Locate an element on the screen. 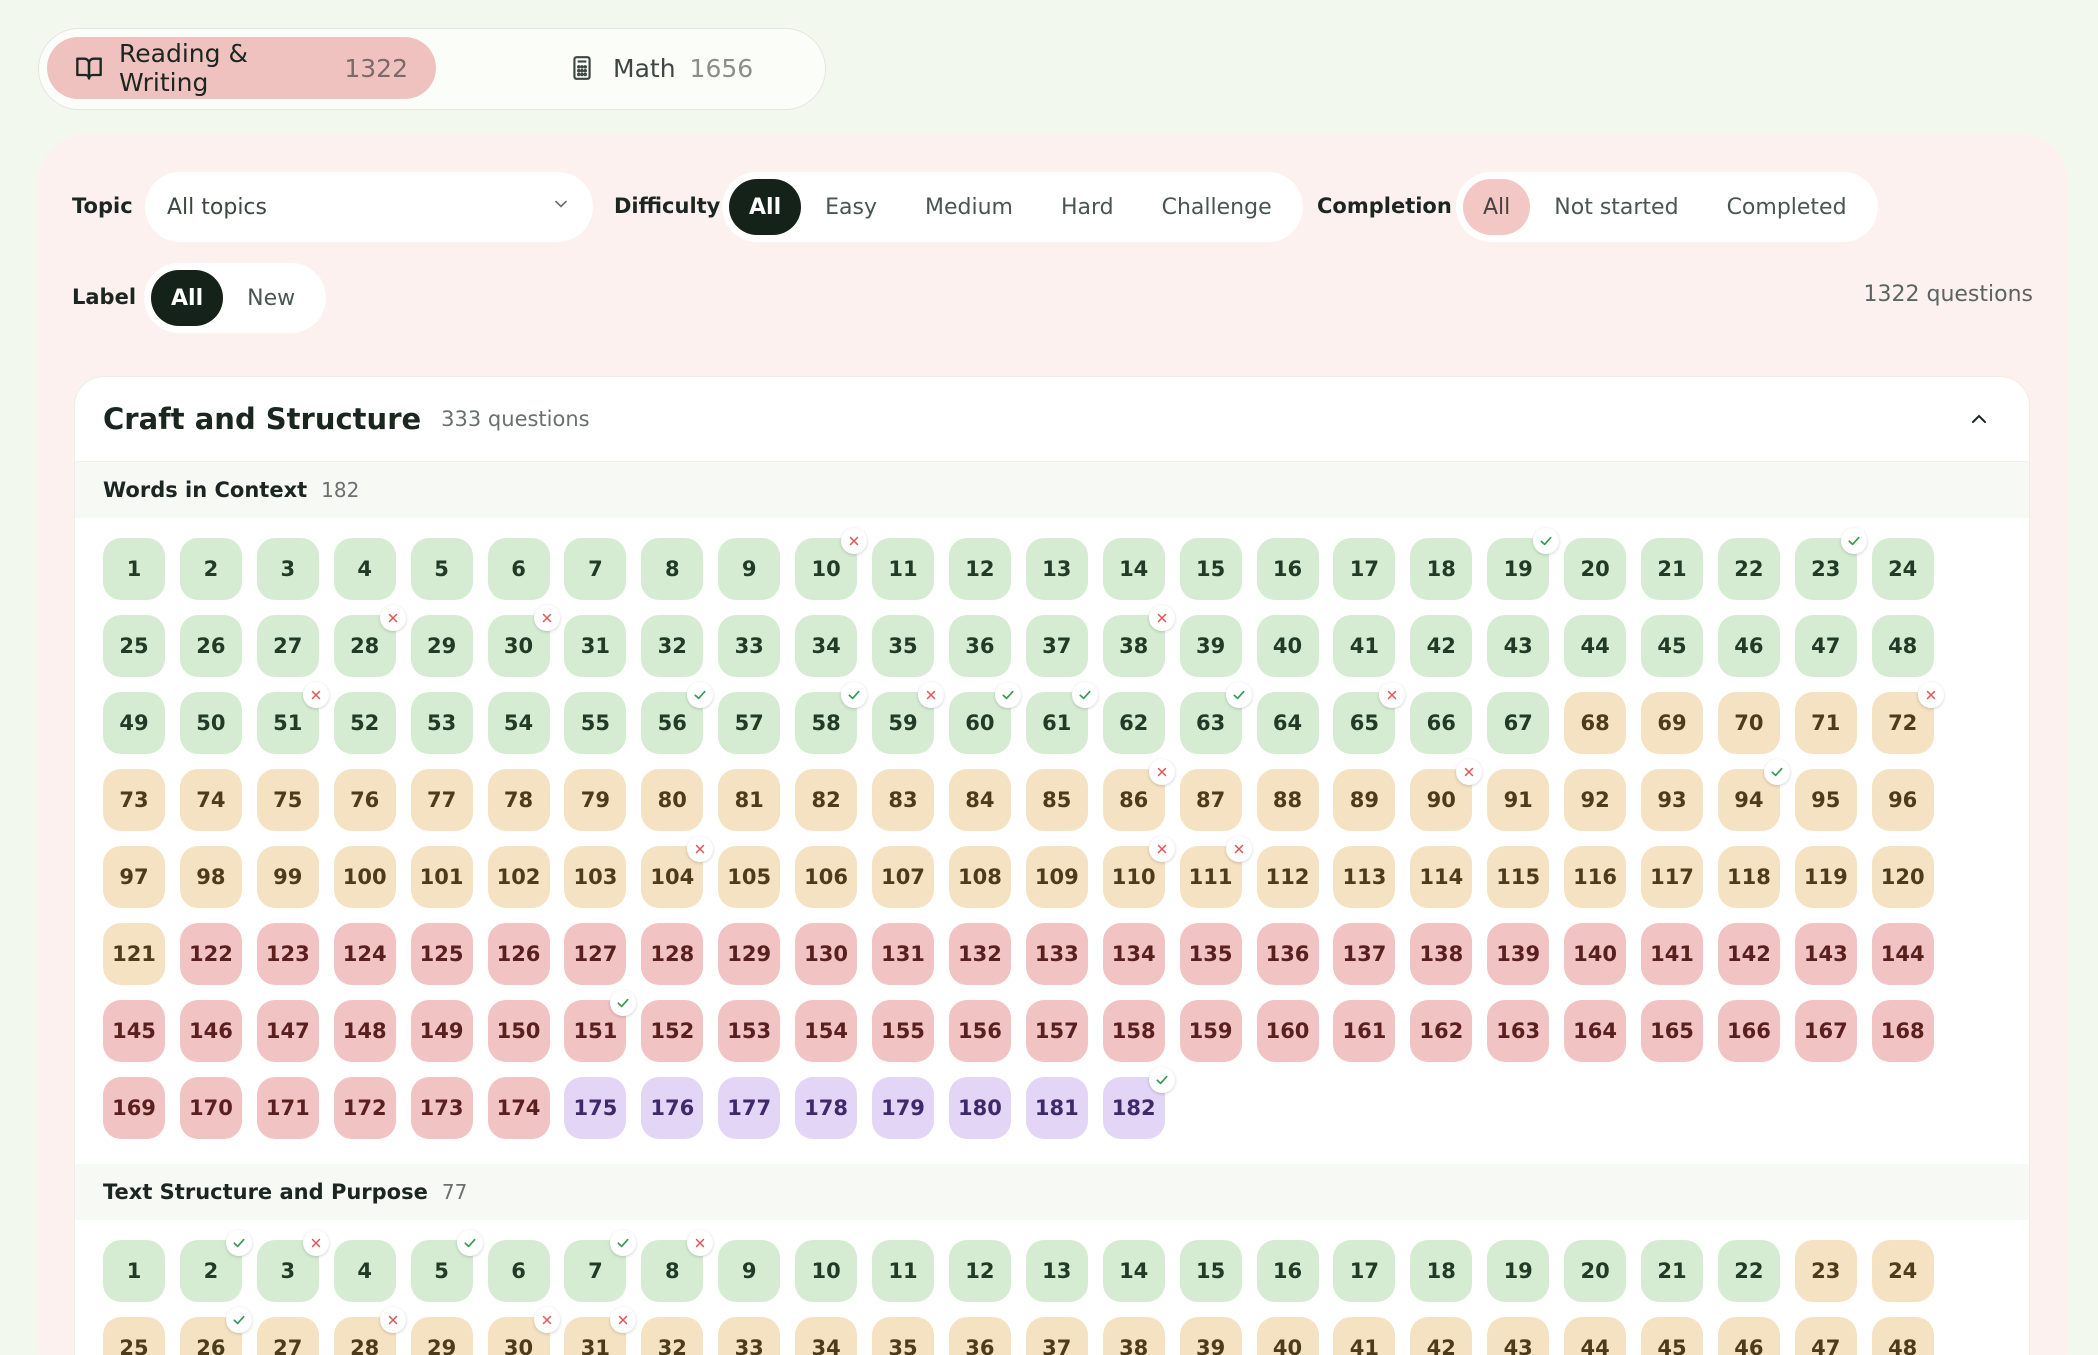  question-tile: 82 is located at coordinates (826, 800).